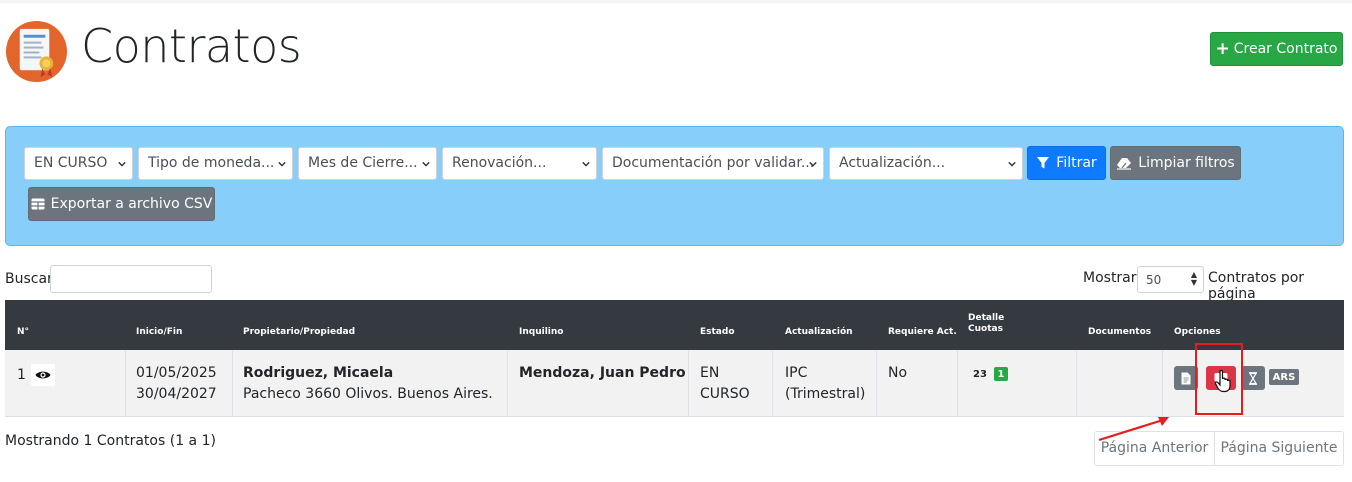  What do you see at coordinates (71, 163) in the screenshot?
I see `status-select-value: EN CURSO` at bounding box center [71, 163].